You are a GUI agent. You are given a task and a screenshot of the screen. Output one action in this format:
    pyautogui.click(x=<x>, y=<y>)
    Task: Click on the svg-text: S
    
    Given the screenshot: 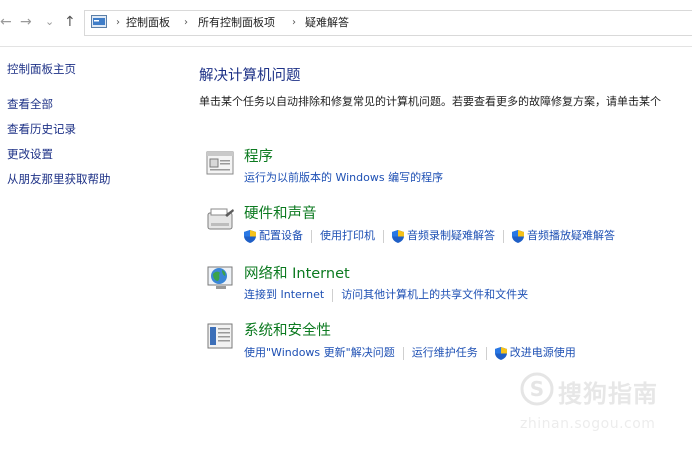 What is the action you would take?
    pyautogui.click(x=537, y=389)
    